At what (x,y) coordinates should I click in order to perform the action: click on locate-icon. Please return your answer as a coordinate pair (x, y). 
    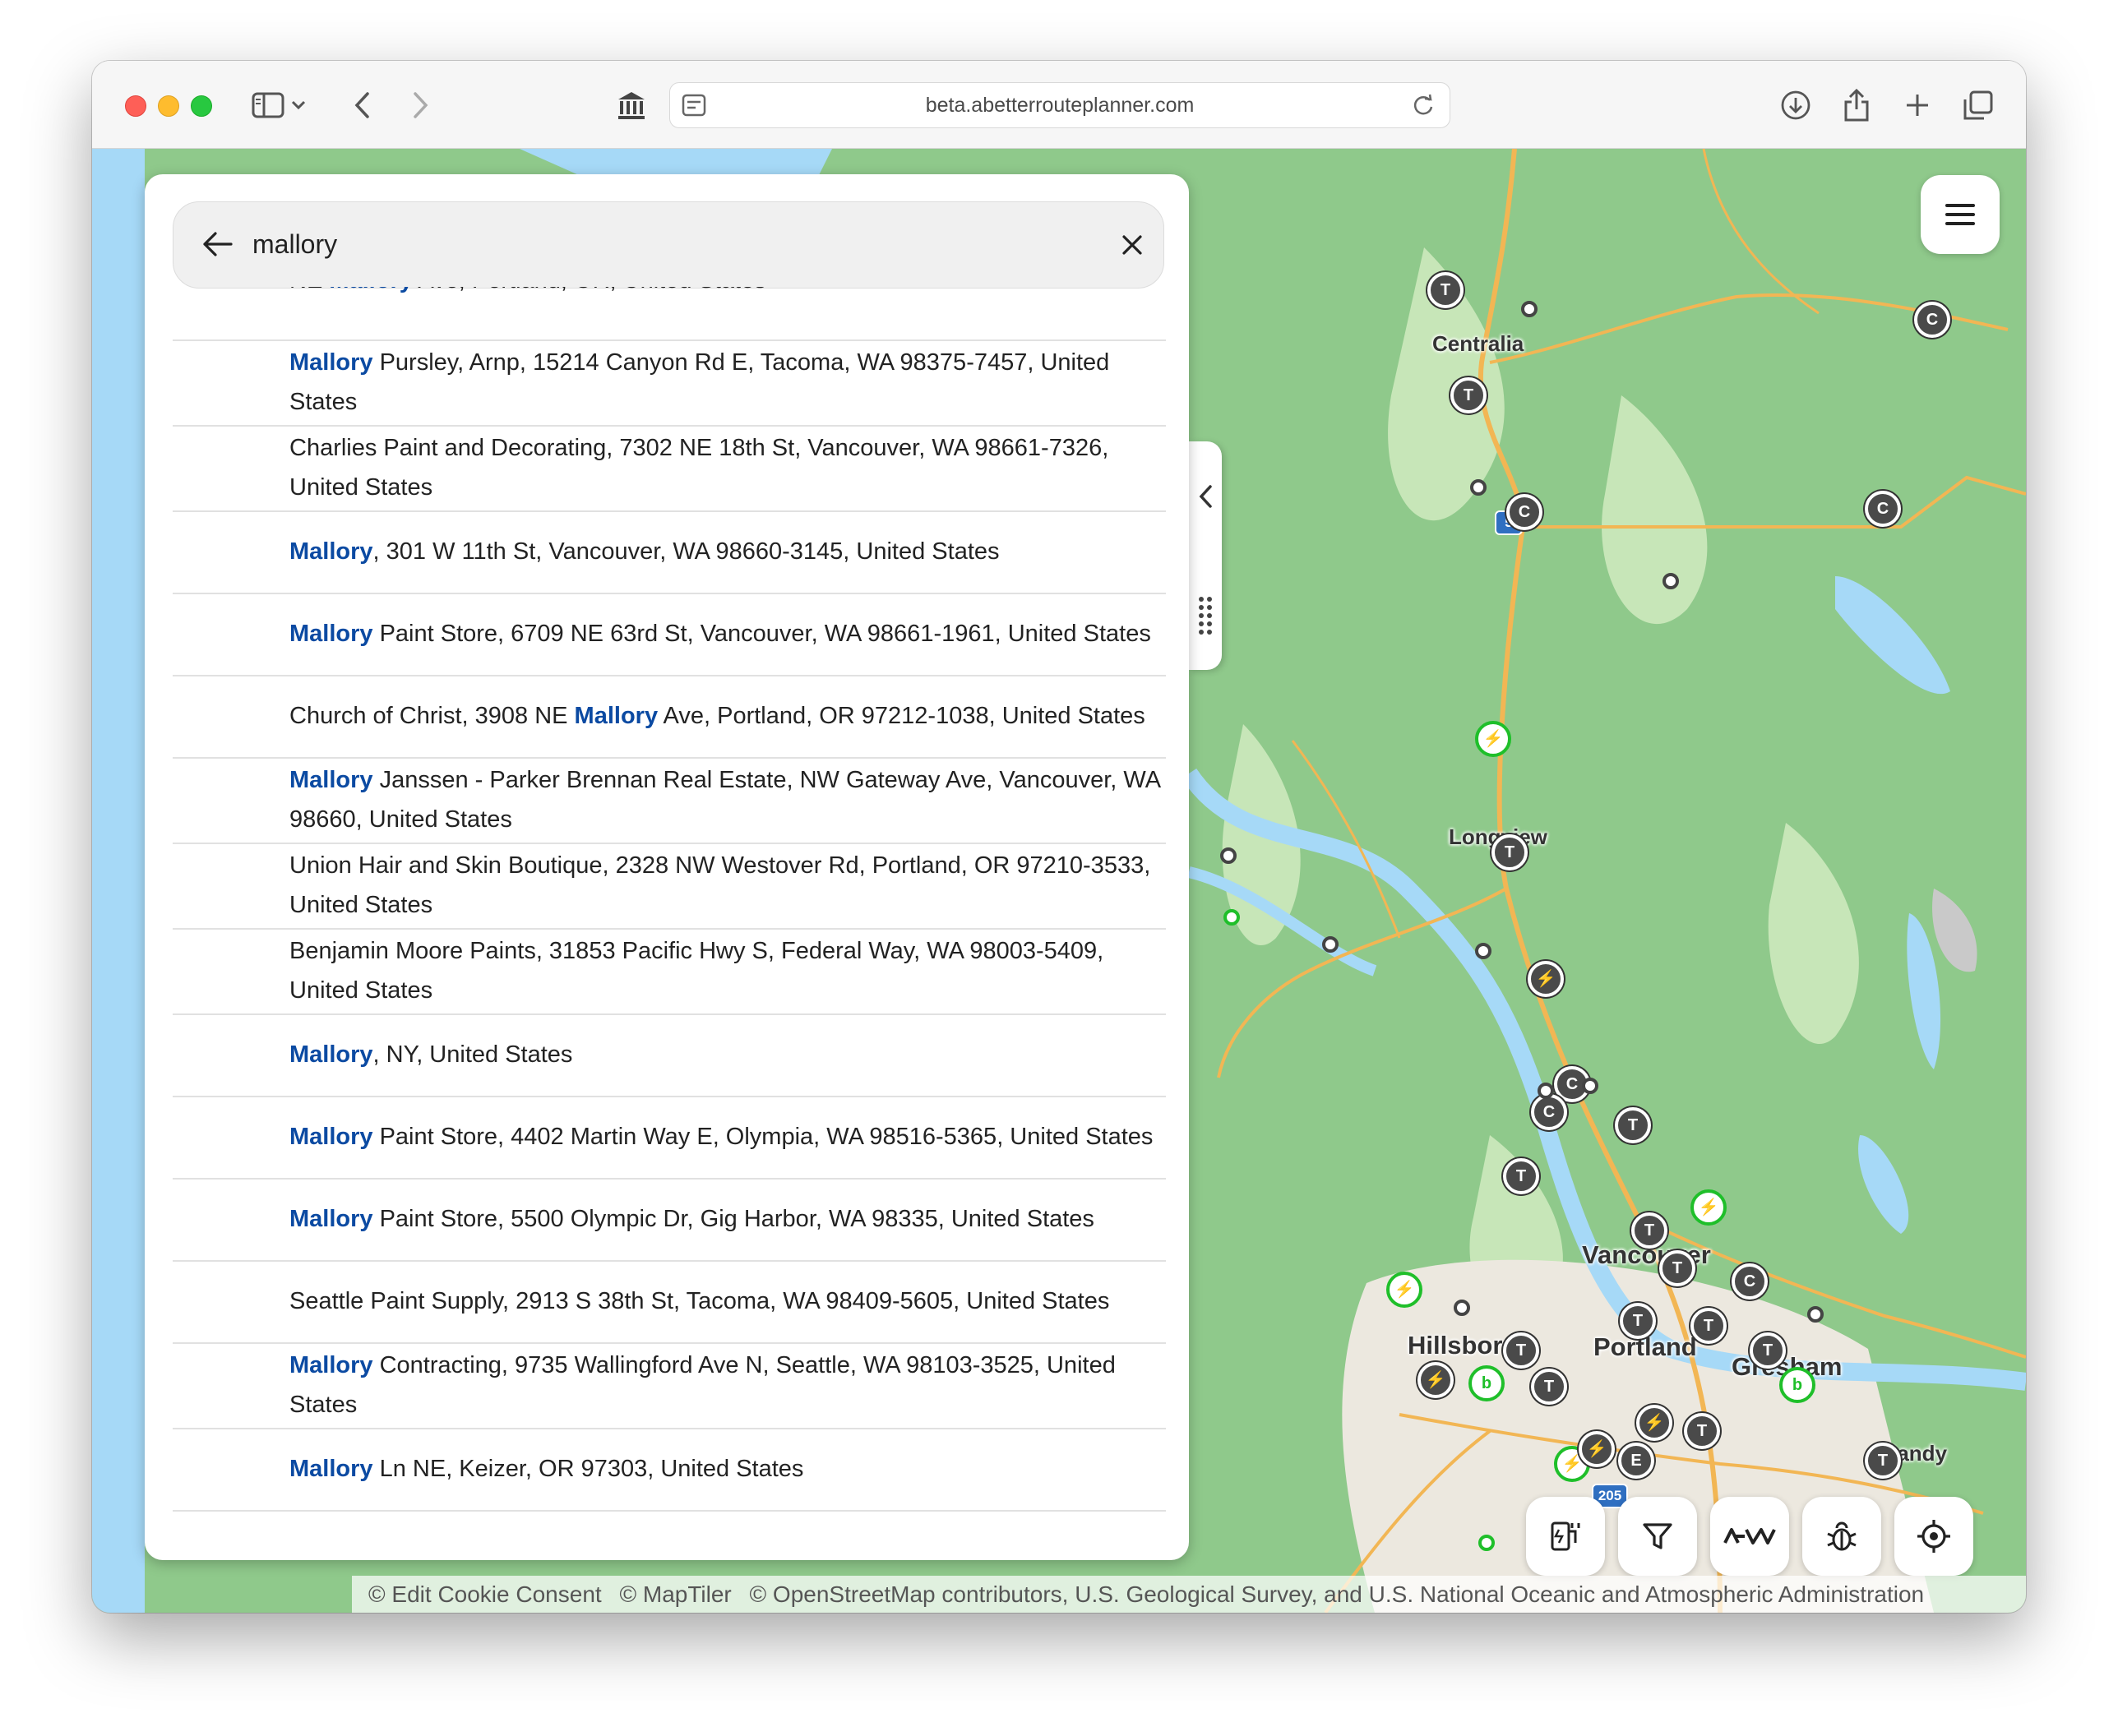
    Looking at the image, I should click on (1933, 1537).